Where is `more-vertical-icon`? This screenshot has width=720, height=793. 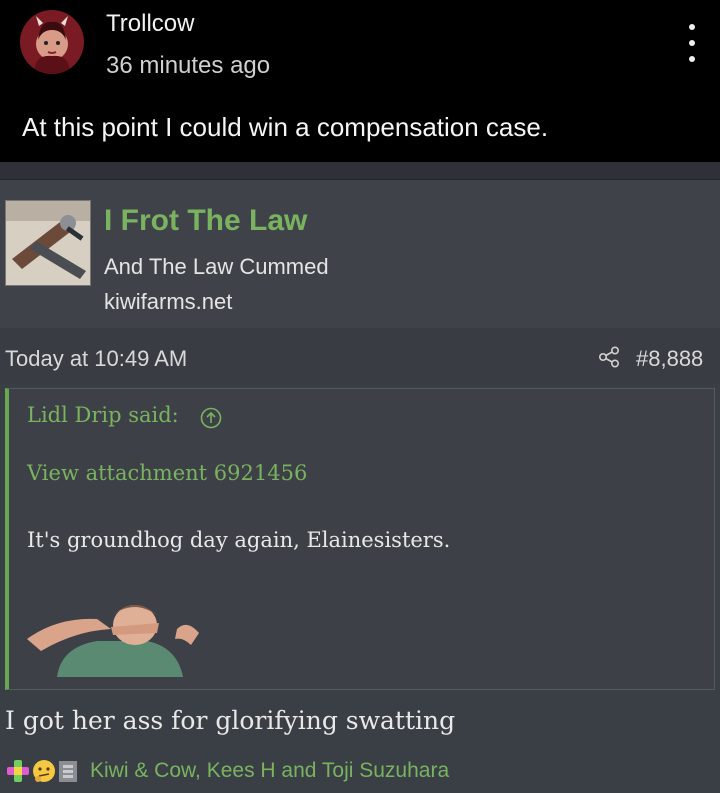
more-vertical-icon is located at coordinates (692, 43).